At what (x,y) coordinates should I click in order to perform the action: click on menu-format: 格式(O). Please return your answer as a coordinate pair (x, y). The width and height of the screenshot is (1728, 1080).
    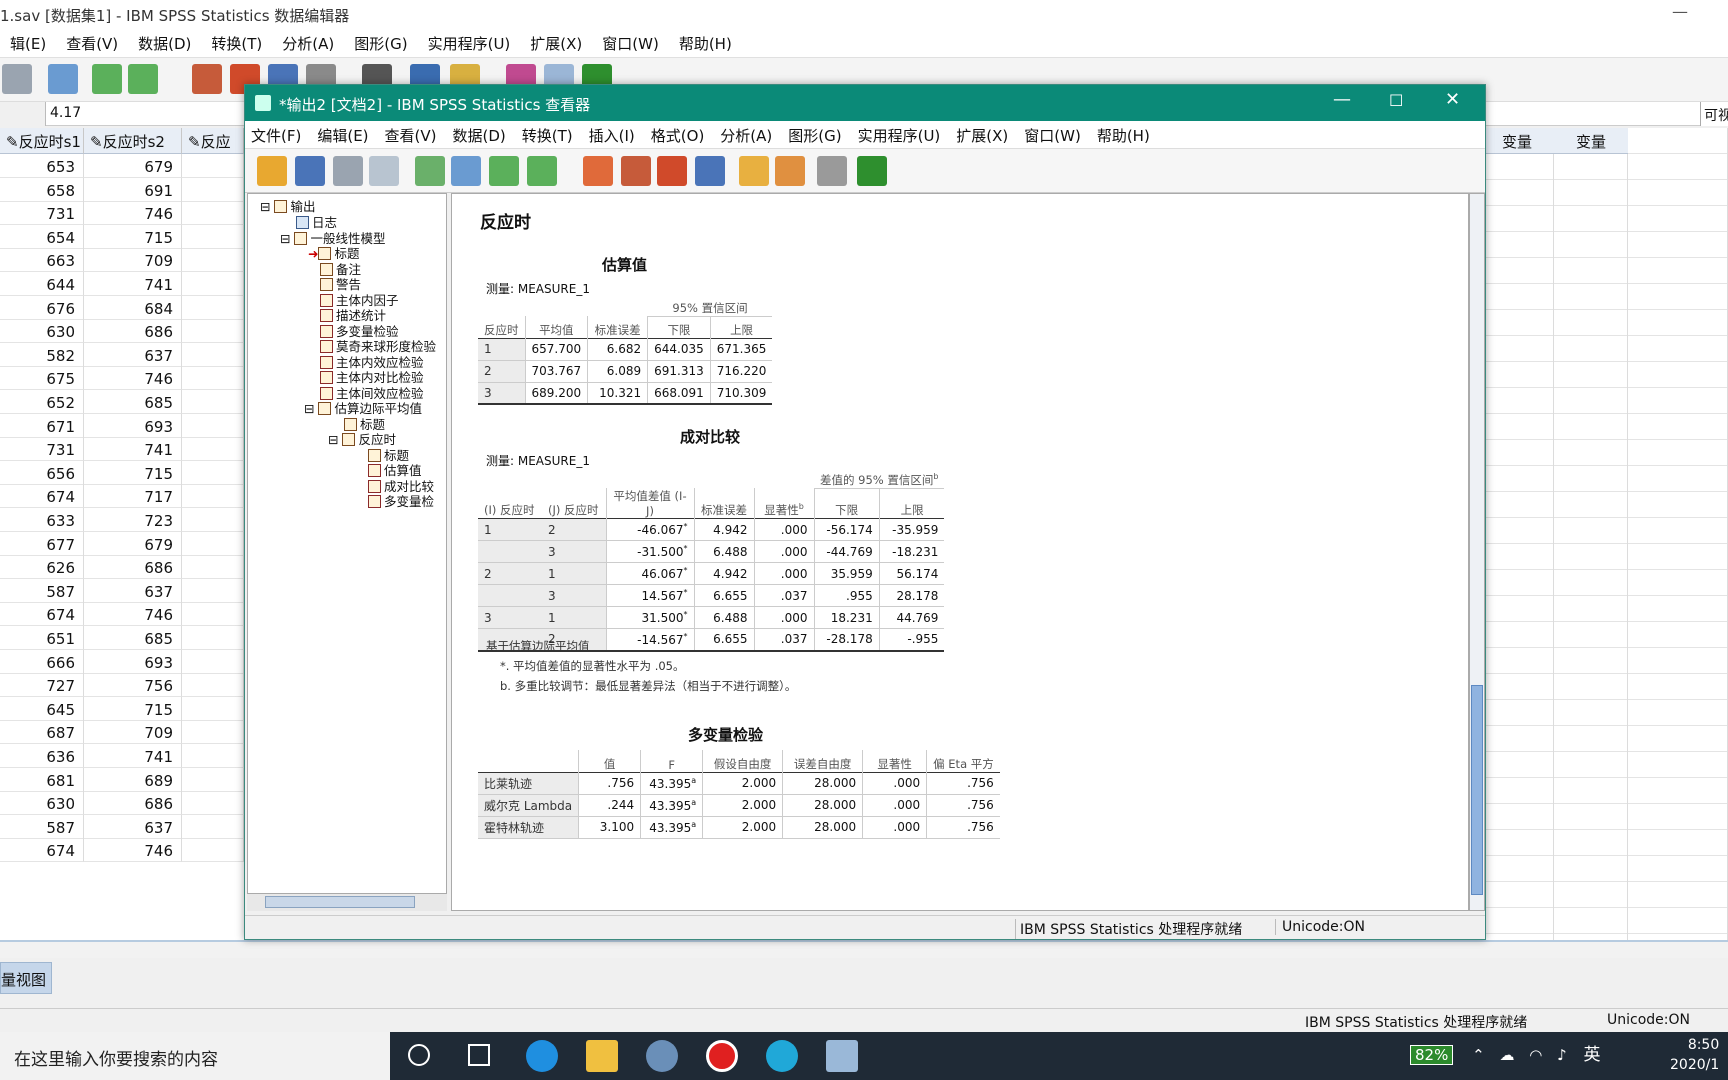
    Looking at the image, I should click on (680, 134).